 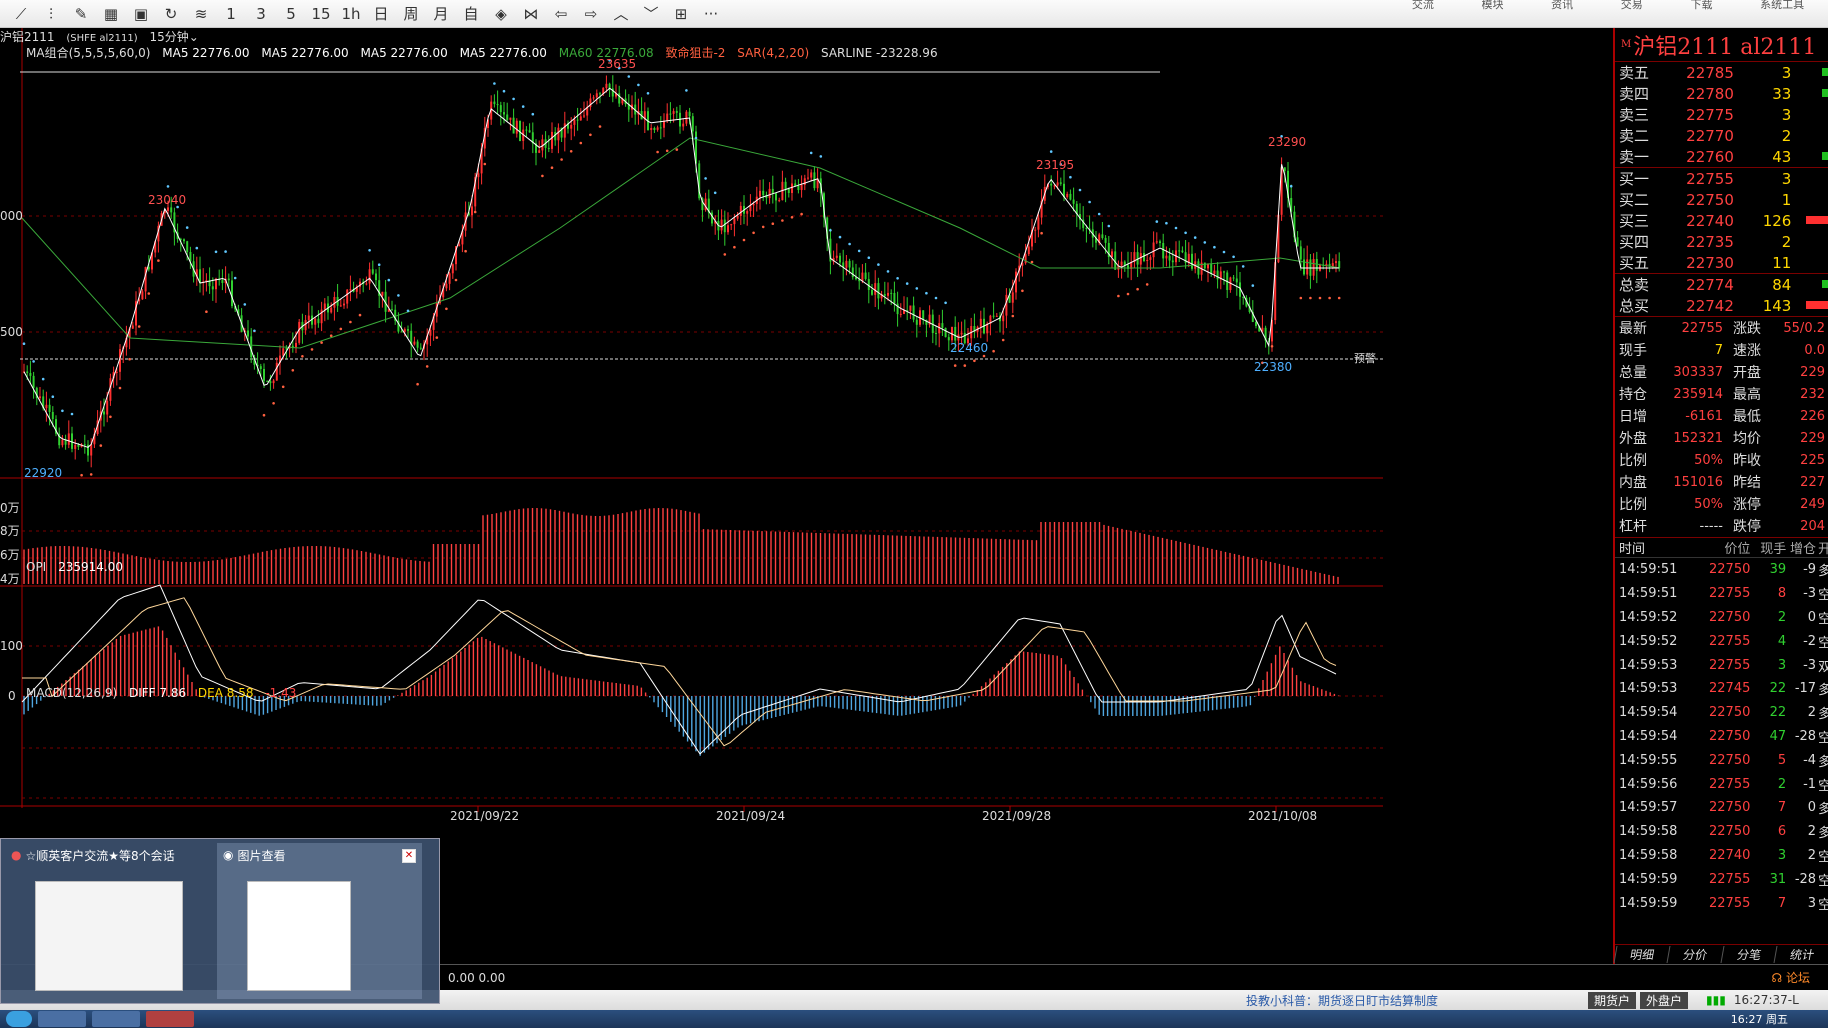 What do you see at coordinates (1721, 241) in the screenshot?
I see `book-row: 买四 22735 2` at bounding box center [1721, 241].